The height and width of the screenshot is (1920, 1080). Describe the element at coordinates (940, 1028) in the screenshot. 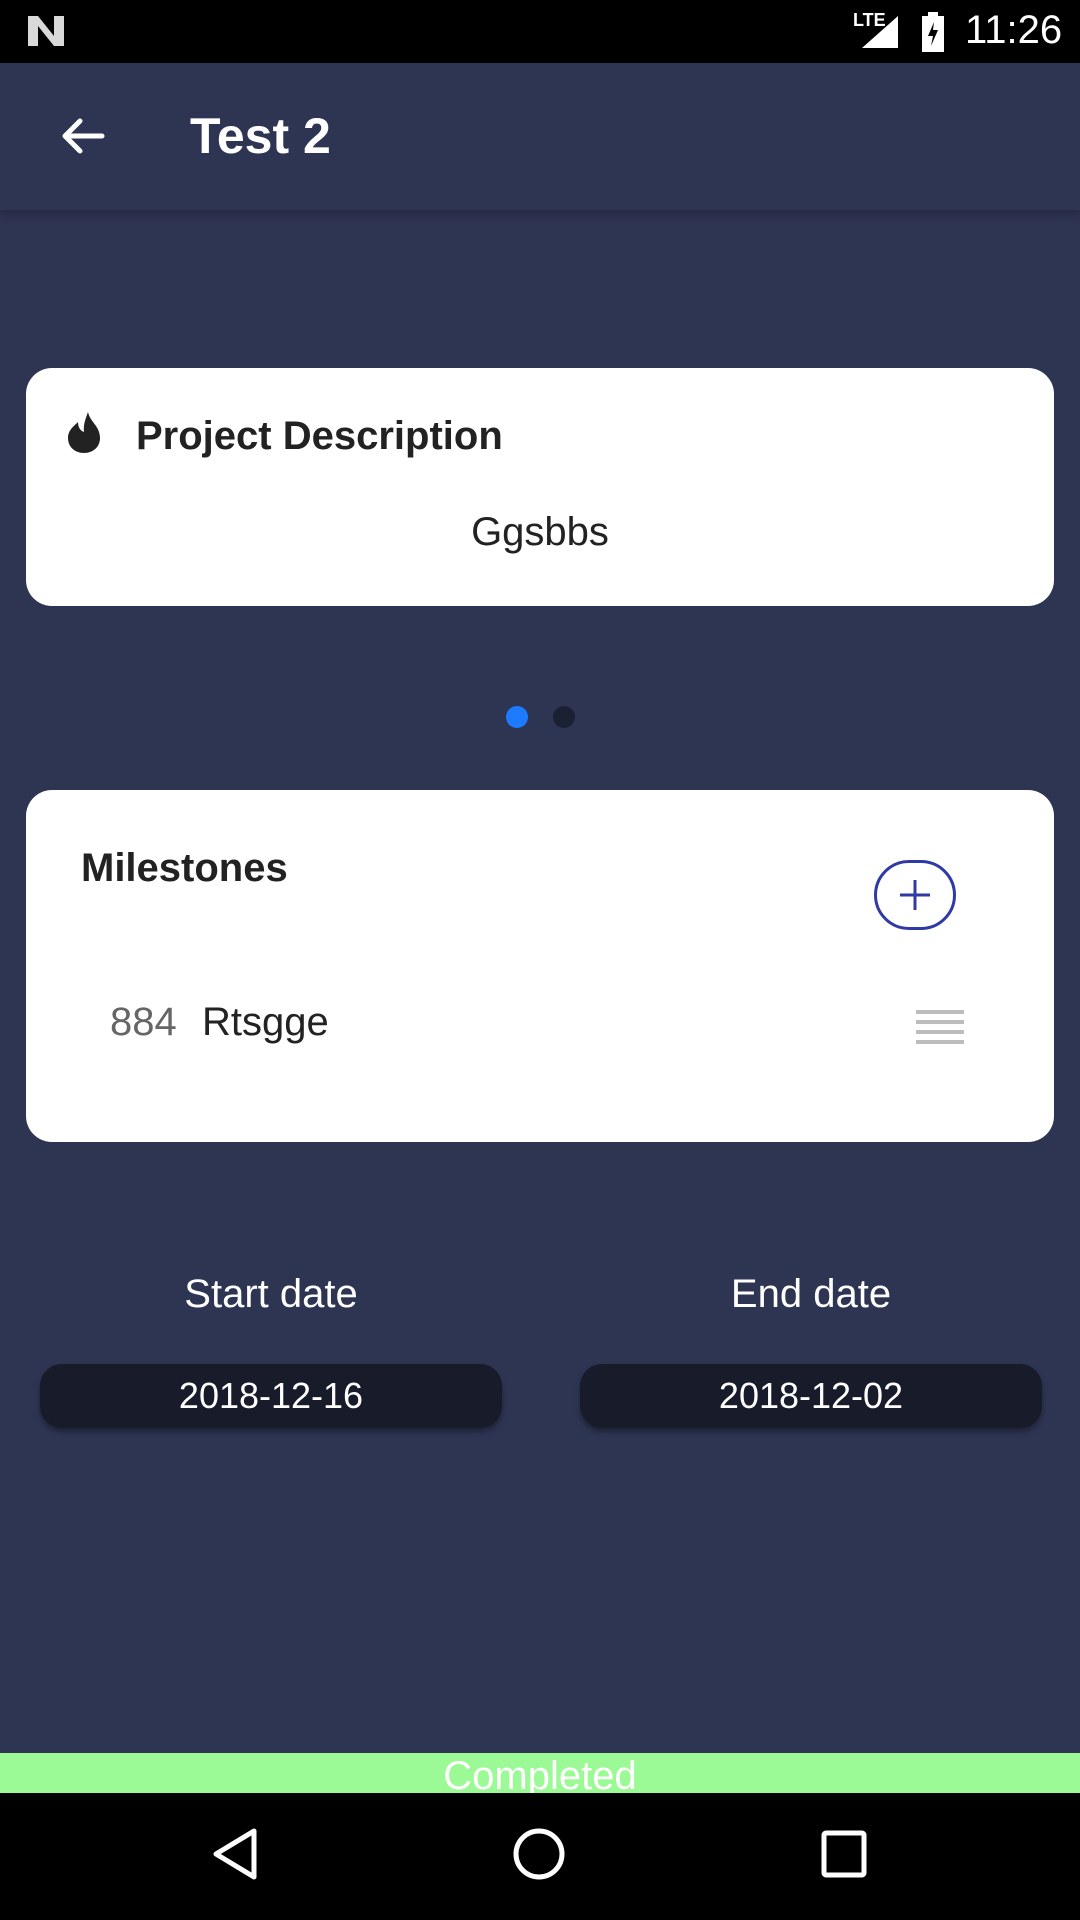

I see `drag-handle-icon` at that location.